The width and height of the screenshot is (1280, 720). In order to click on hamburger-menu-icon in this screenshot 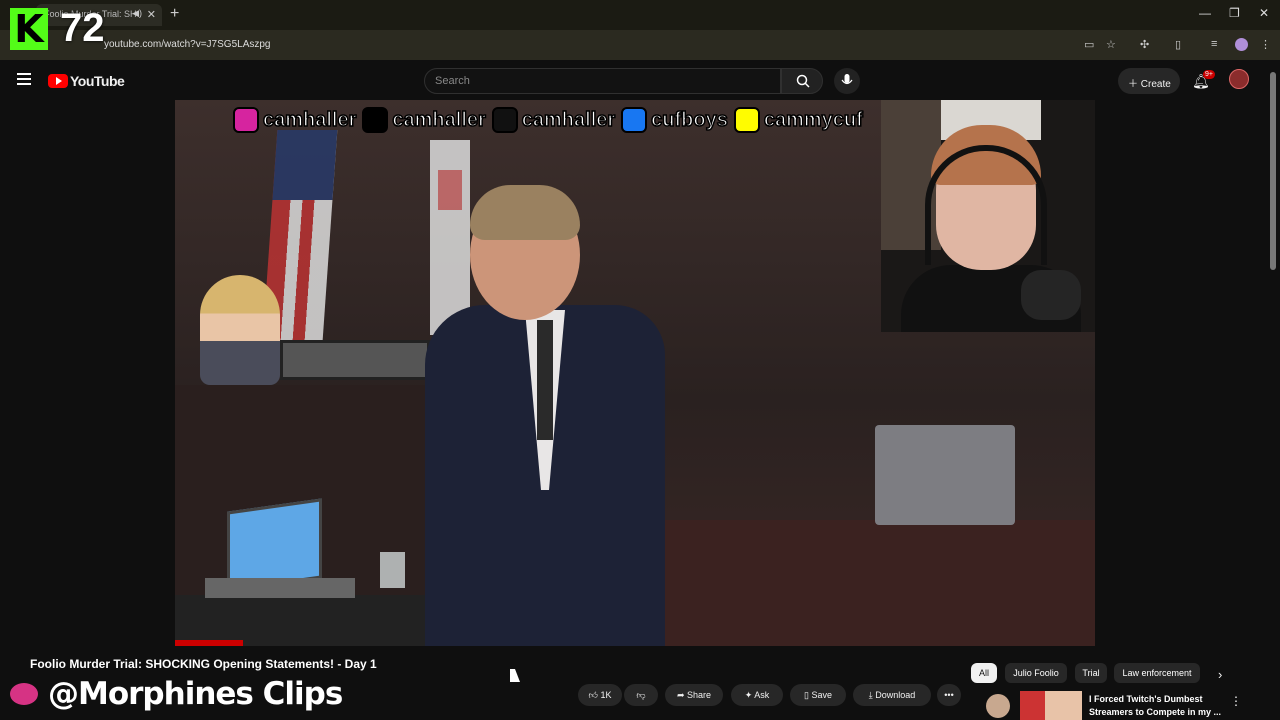, I will do `click(24, 80)`.